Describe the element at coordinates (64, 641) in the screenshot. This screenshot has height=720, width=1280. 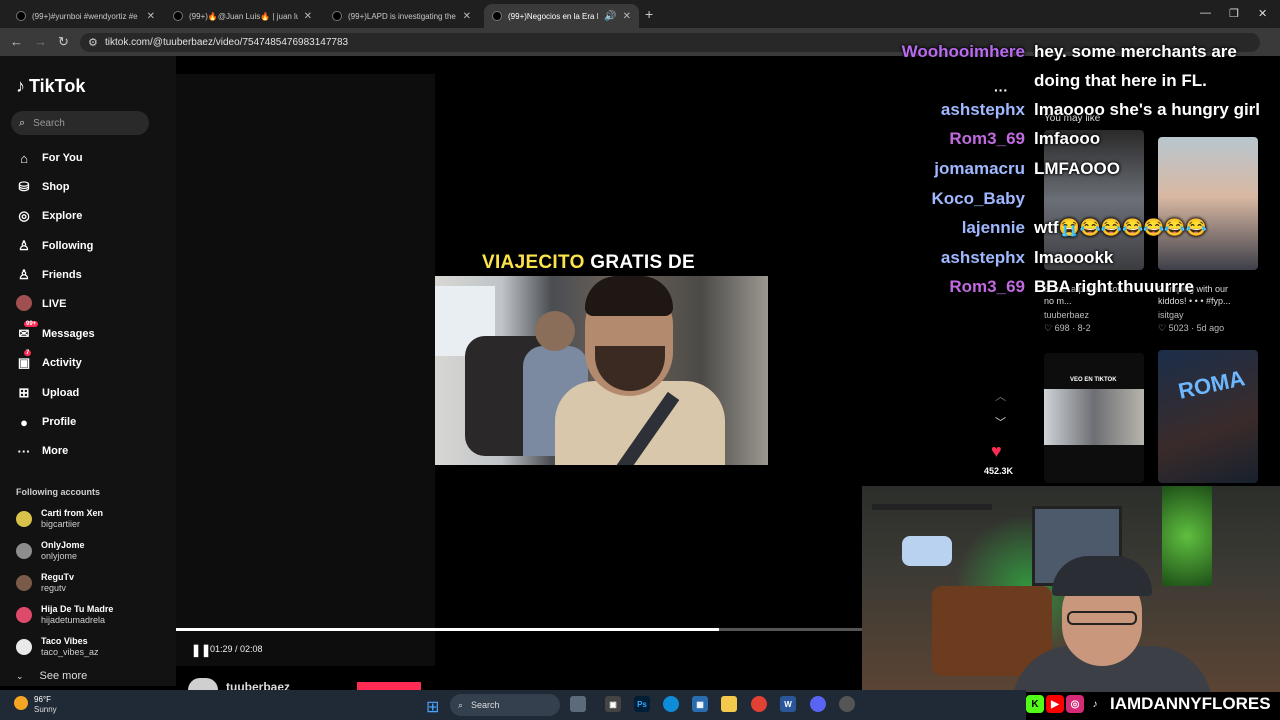
I see `account-name: Taco Vibes` at that location.